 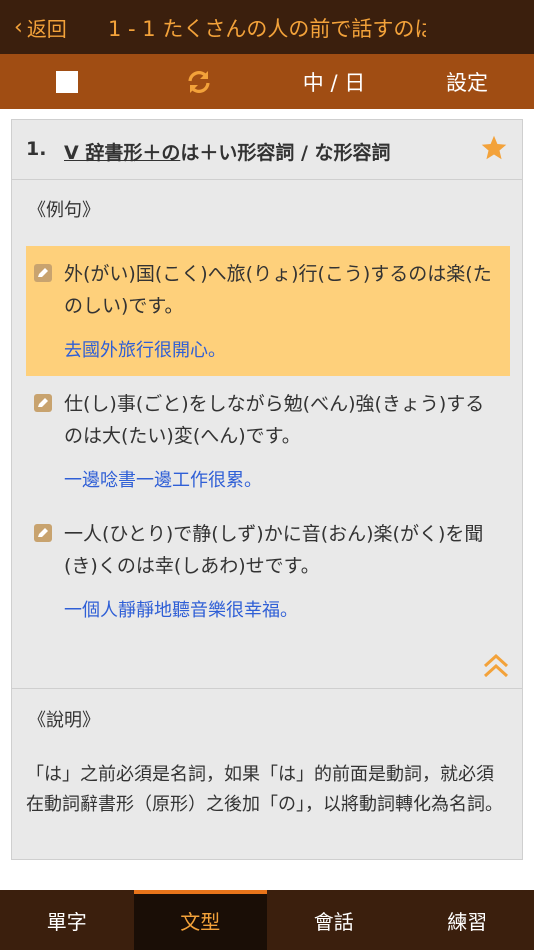 What do you see at coordinates (267, 688) in the screenshot?
I see `section-divider` at bounding box center [267, 688].